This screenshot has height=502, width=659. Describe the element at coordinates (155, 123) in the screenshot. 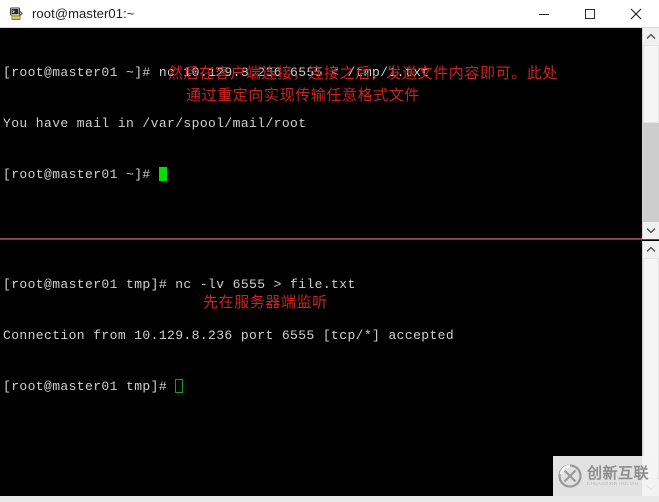

I see `terminal-line: You have mail in /var/spool/mail/root` at that location.